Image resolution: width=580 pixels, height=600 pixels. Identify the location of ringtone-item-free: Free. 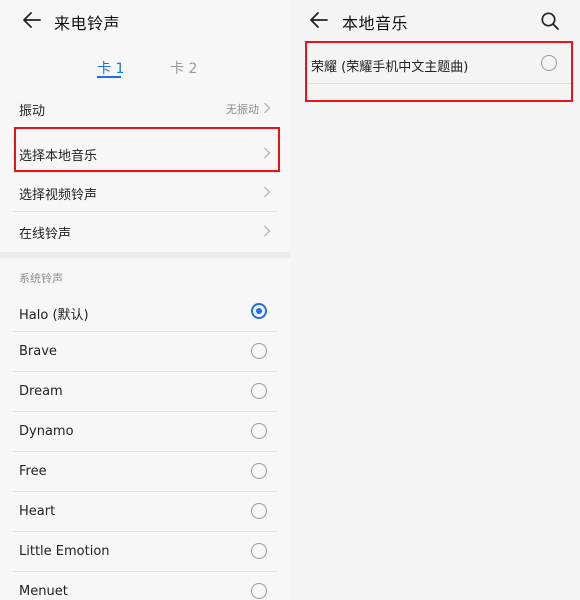
(145, 472).